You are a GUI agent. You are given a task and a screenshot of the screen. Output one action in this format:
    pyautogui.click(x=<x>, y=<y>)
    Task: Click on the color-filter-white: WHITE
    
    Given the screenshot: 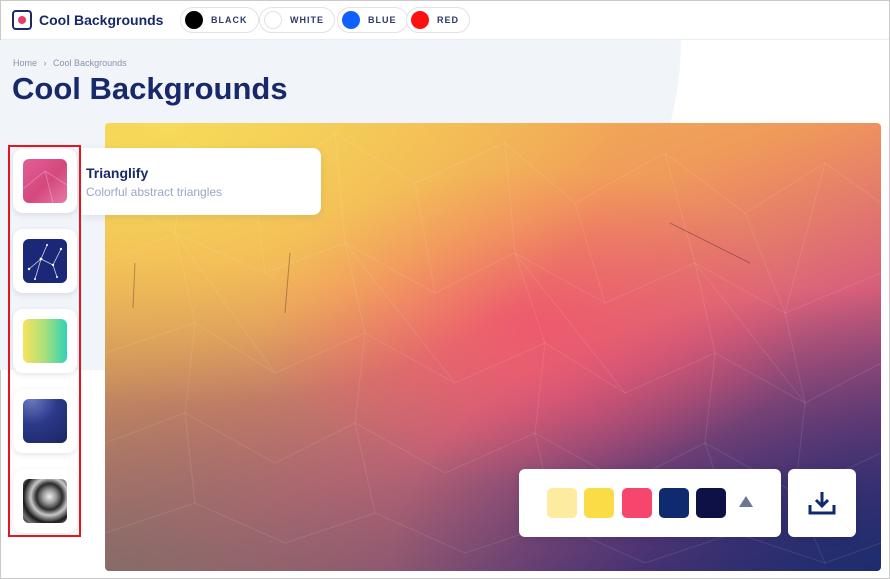 What is the action you would take?
    pyautogui.click(x=297, y=20)
    